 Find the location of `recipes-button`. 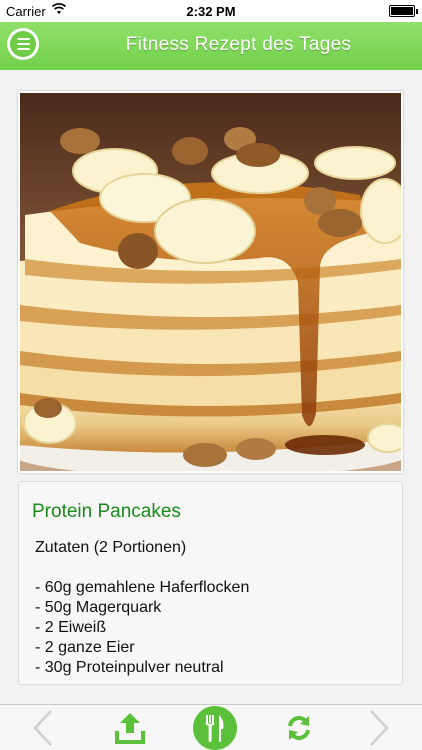

recipes-button is located at coordinates (215, 727).